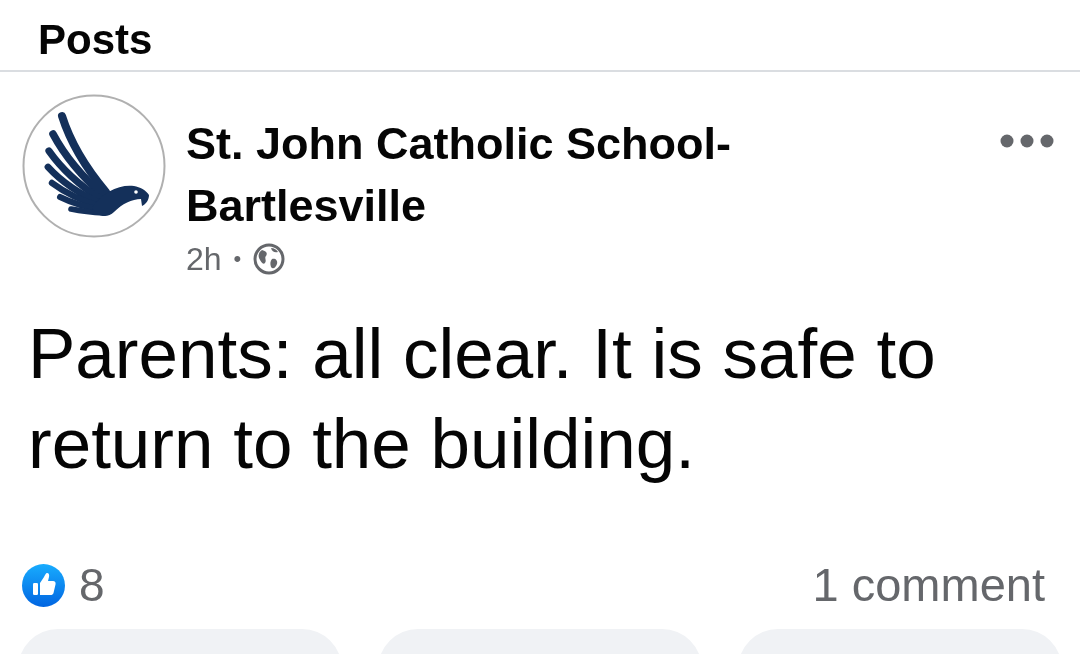 The height and width of the screenshot is (654, 1080). Describe the element at coordinates (204, 259) in the screenshot. I see `post-time: 2h` at that location.